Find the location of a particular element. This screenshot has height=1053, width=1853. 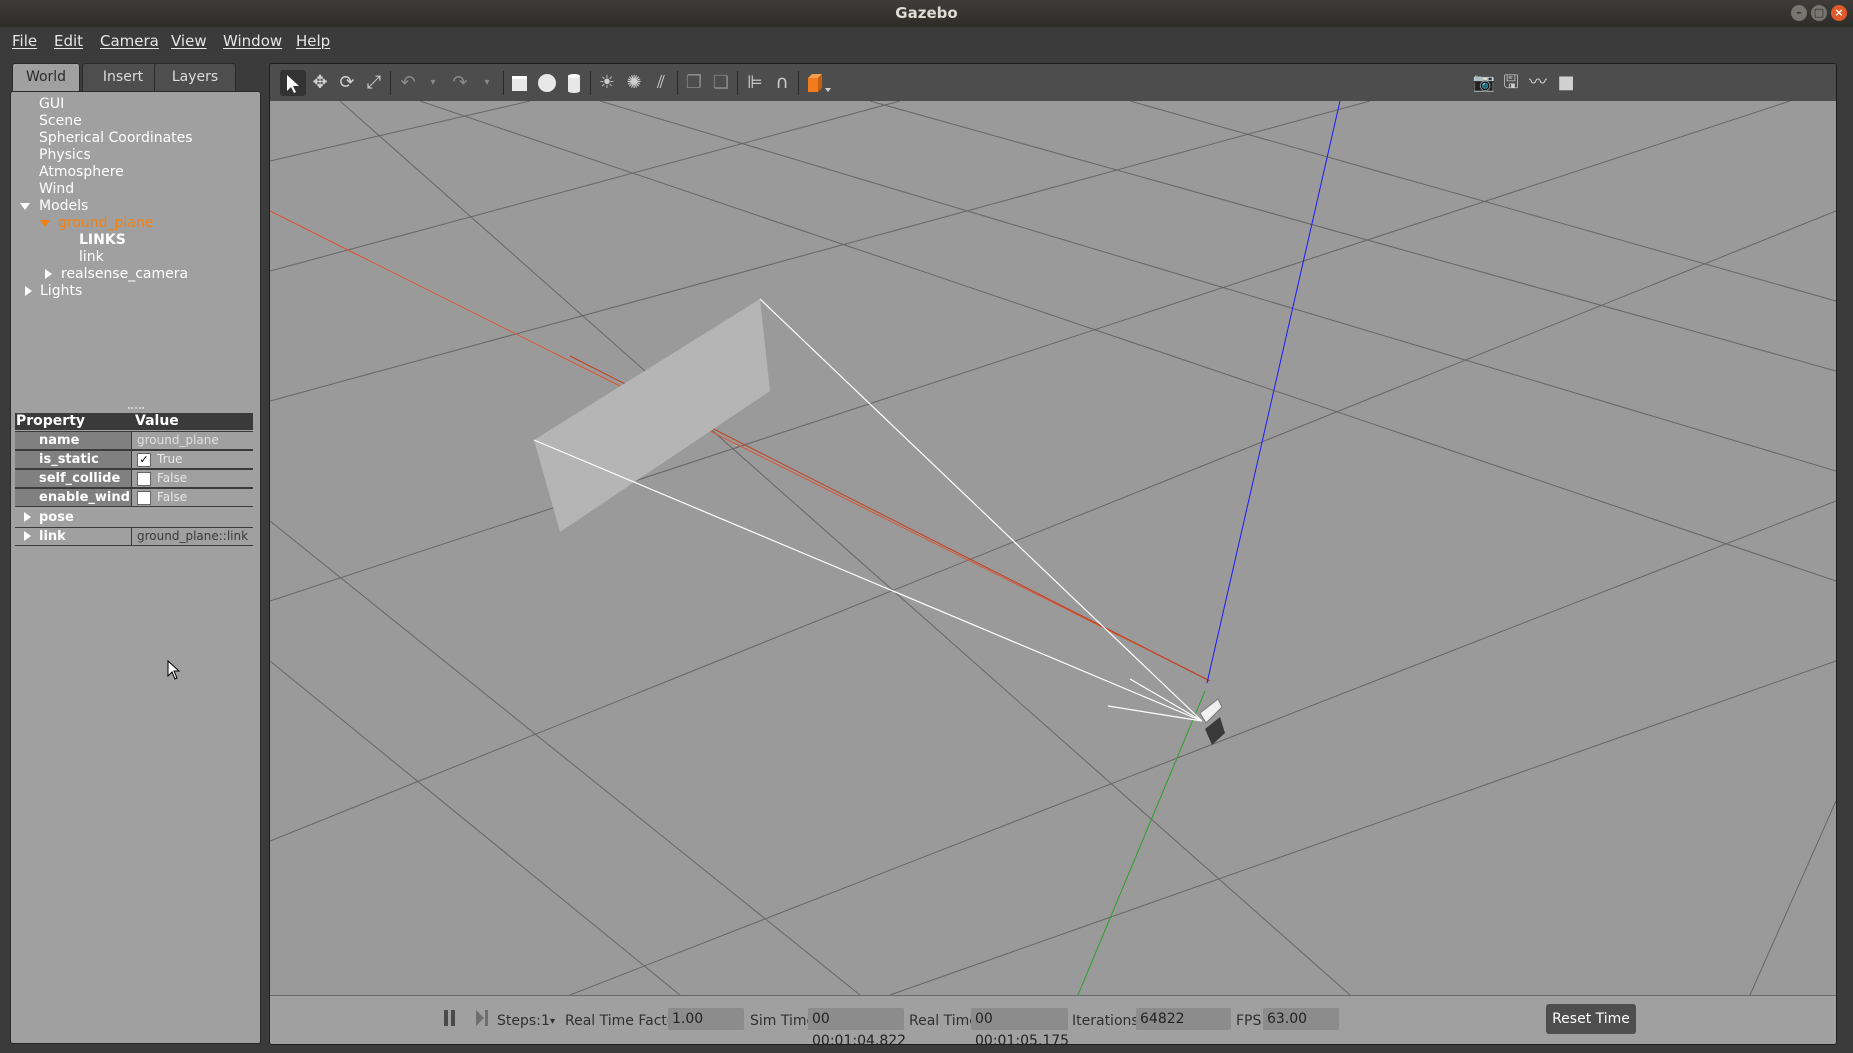

translate-icon: ✥ is located at coordinates (320, 83).